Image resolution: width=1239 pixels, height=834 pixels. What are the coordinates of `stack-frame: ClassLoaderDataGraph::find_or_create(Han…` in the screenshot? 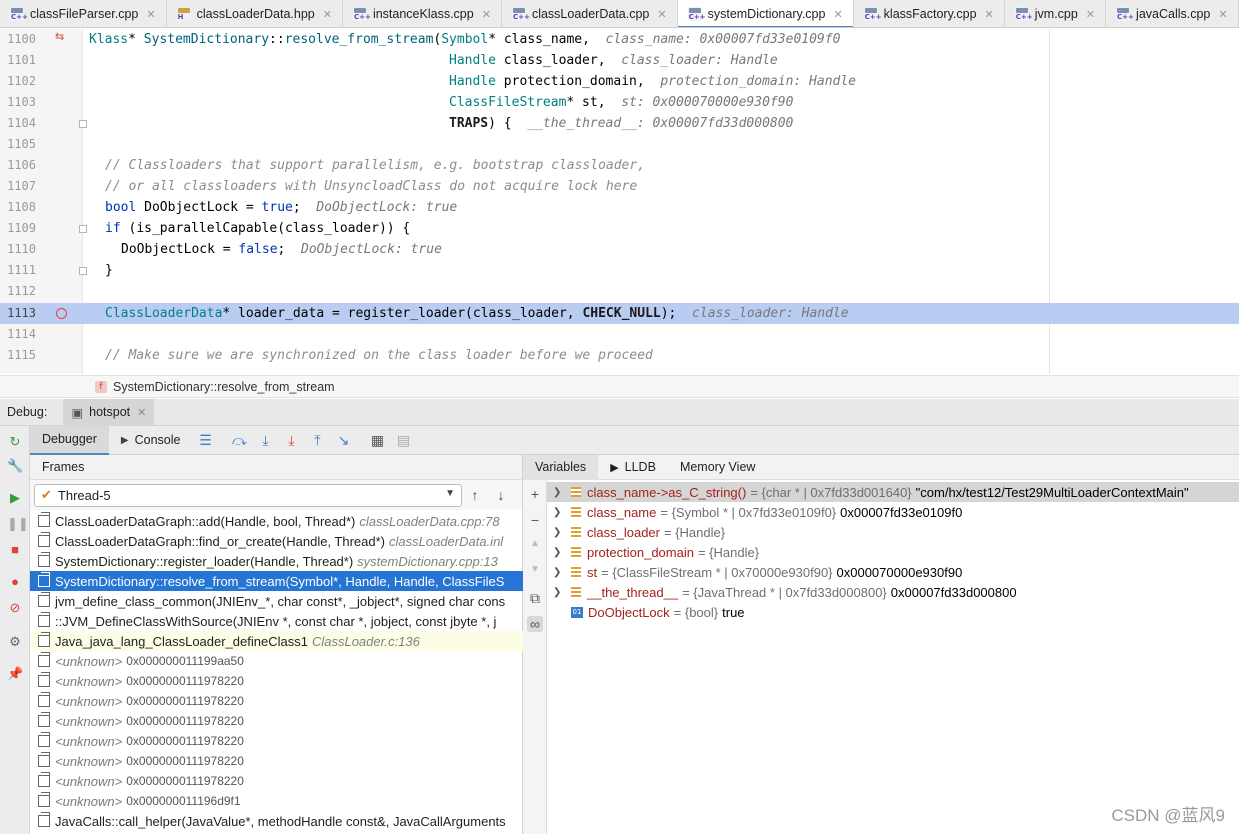 It's located at (276, 541).